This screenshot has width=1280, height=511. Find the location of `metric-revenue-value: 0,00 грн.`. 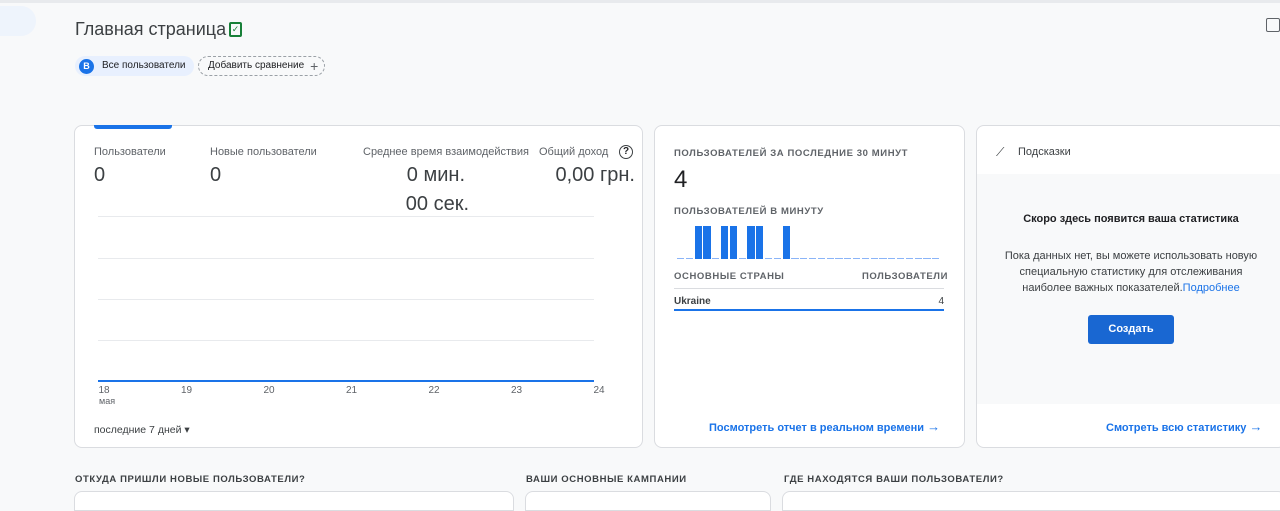

metric-revenue-value: 0,00 грн. is located at coordinates (595, 175).